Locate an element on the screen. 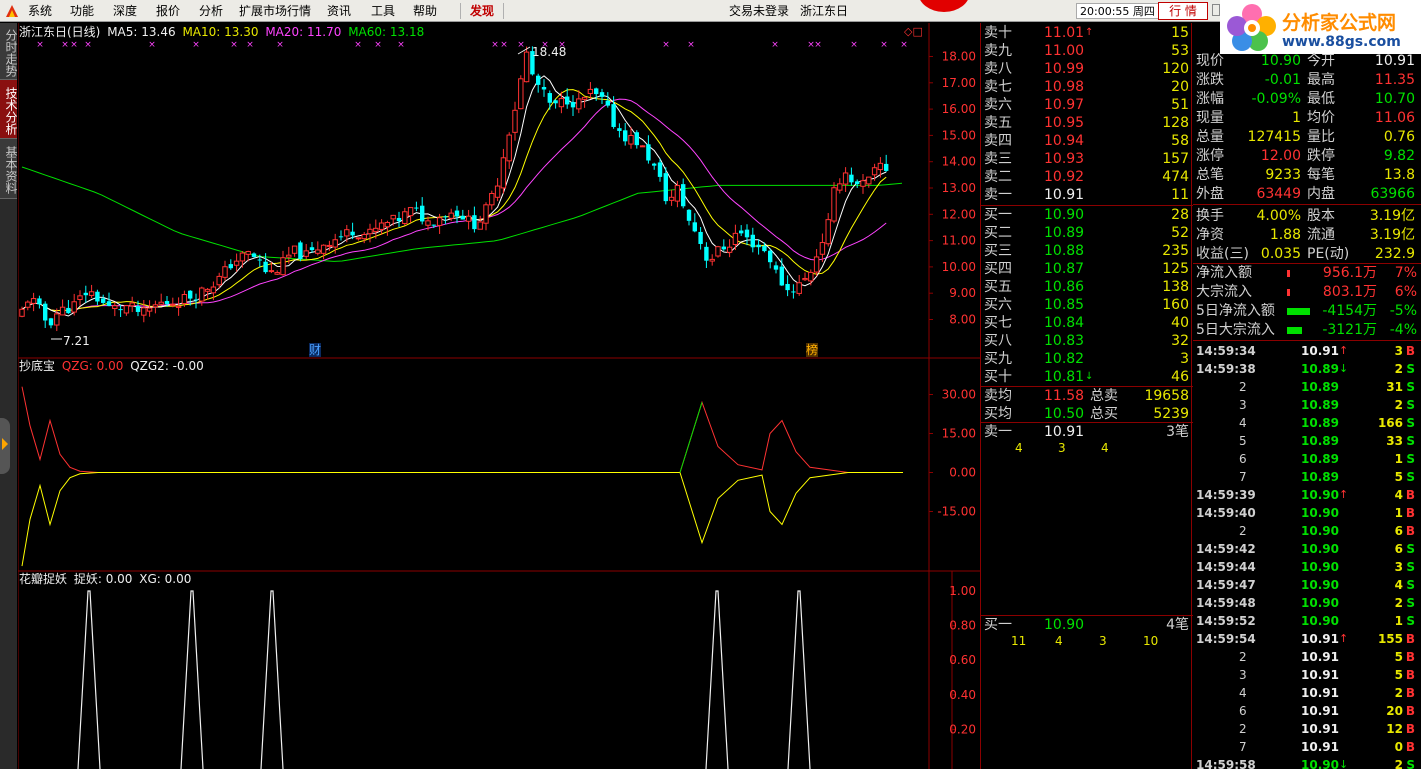 The image size is (1421, 769). stat-key: 换手 is located at coordinates (1210, 216).